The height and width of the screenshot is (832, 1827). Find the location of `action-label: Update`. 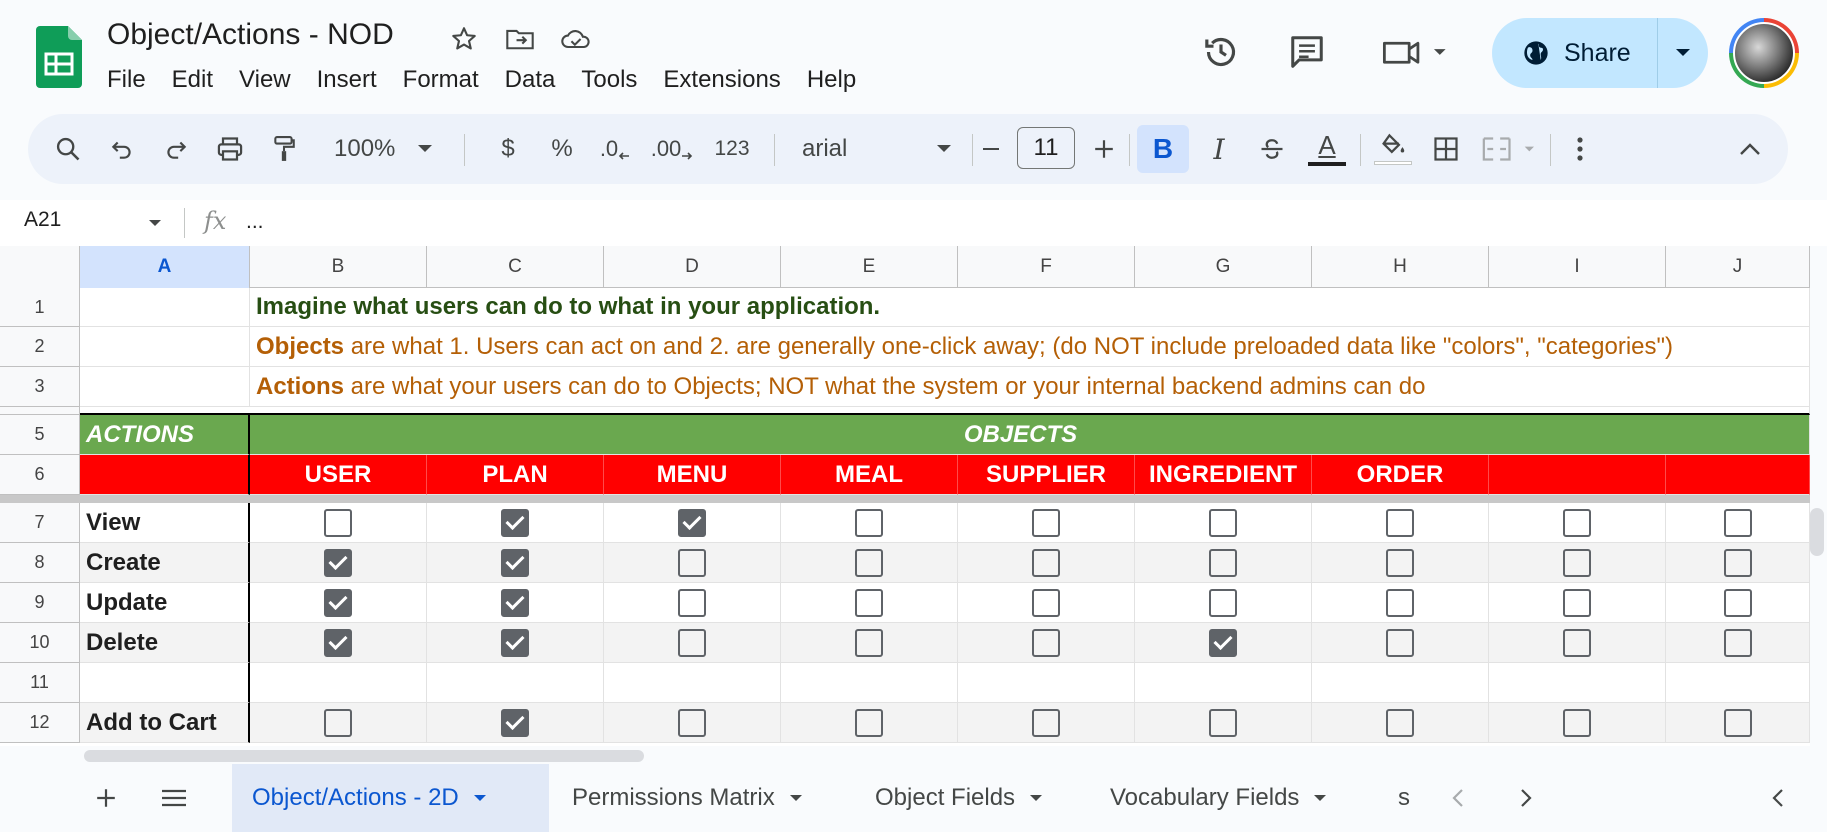

action-label: Update is located at coordinates (165, 603).